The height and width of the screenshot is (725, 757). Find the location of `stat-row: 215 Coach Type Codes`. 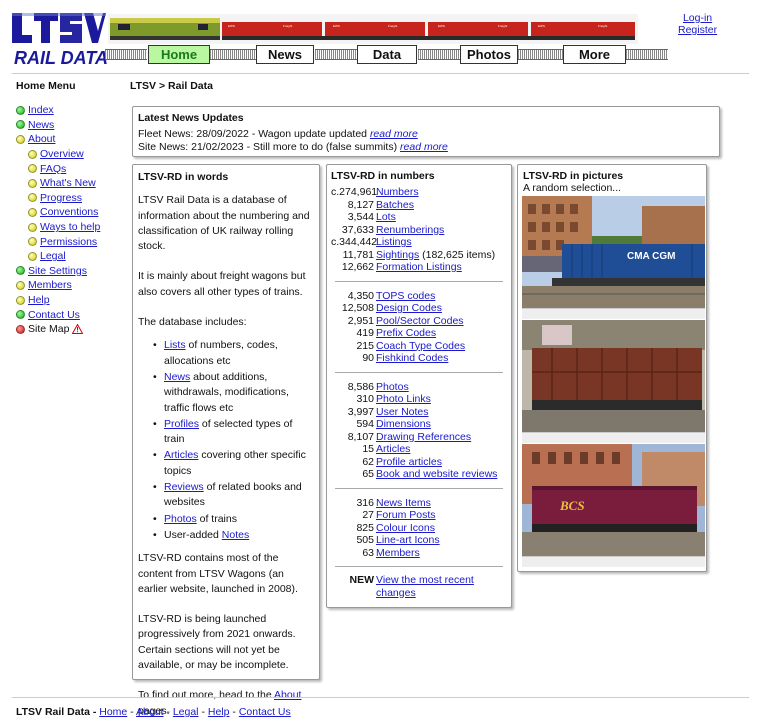

stat-row: 215 Coach Type Codes is located at coordinates (419, 346).